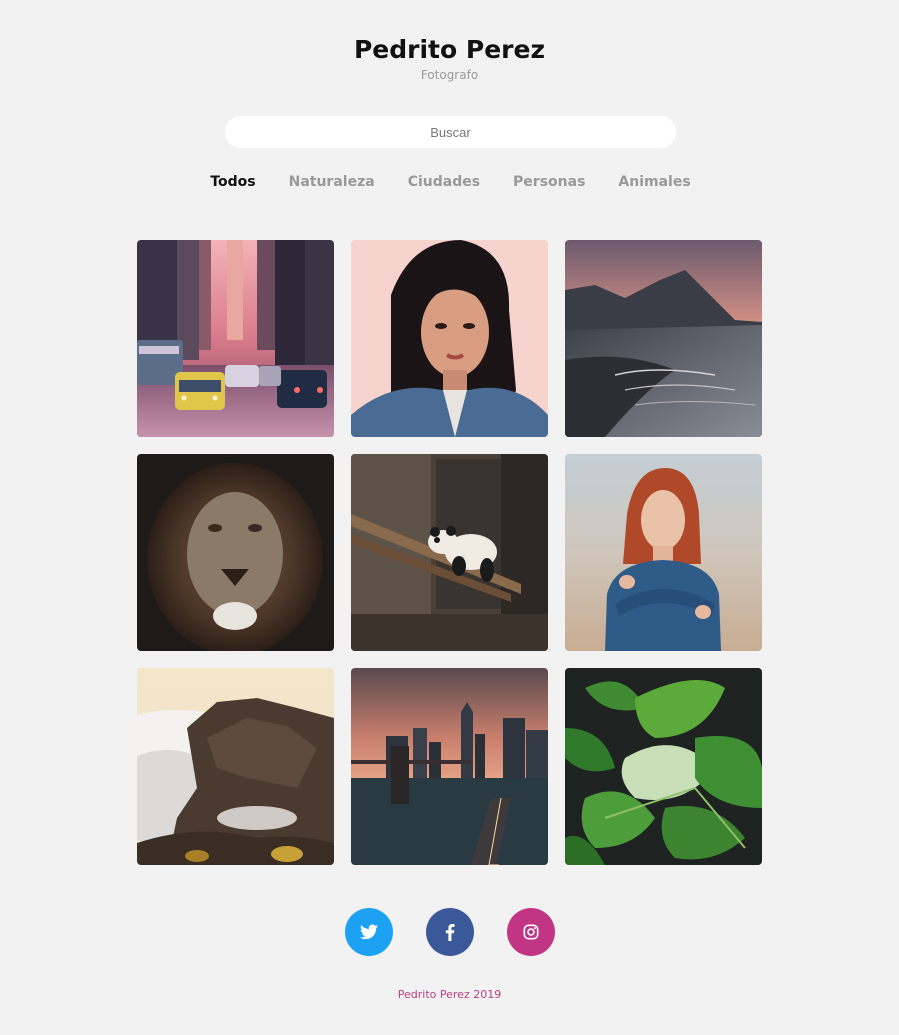 The height and width of the screenshot is (1035, 899). I want to click on twitter-button, so click(368, 932).